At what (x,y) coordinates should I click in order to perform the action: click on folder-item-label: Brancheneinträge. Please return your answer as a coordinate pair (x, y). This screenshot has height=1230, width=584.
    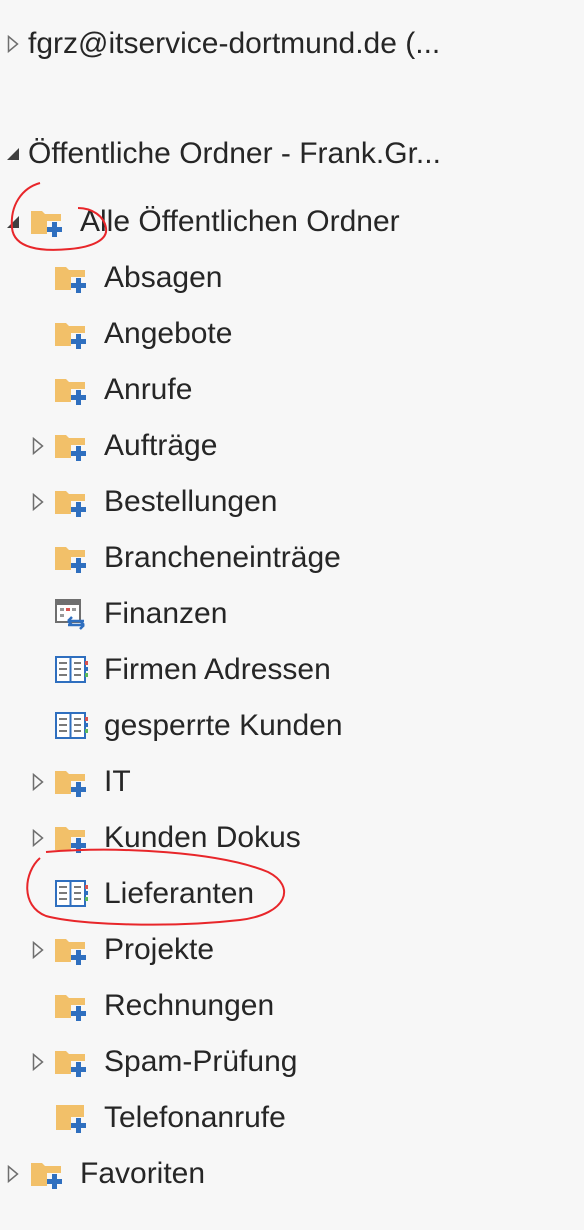
    Looking at the image, I should click on (222, 557).